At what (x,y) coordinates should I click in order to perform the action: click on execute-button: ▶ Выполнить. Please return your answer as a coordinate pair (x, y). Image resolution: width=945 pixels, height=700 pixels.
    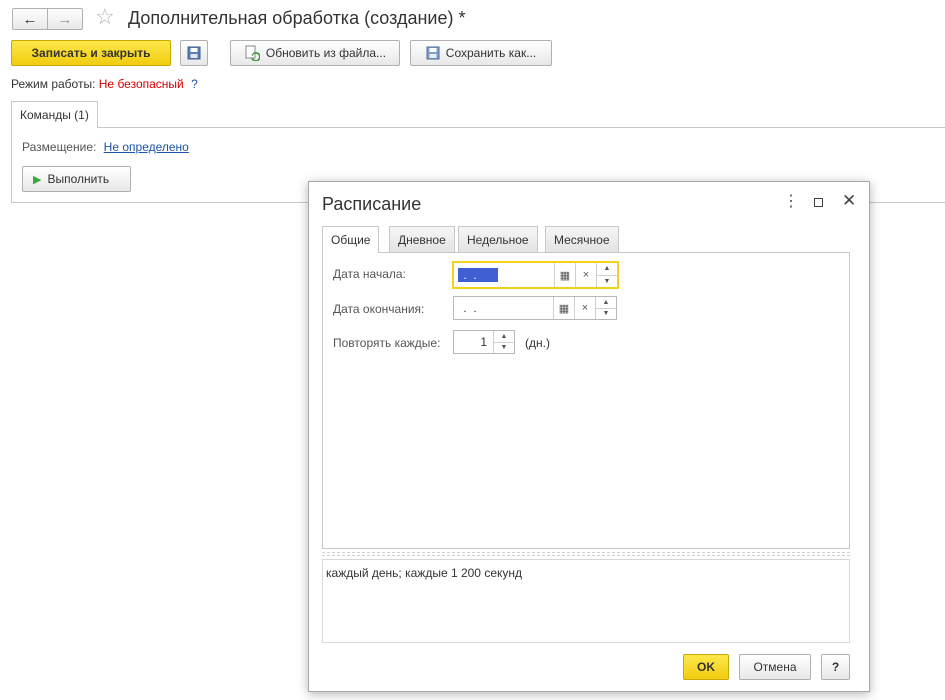
    Looking at the image, I should click on (76, 179).